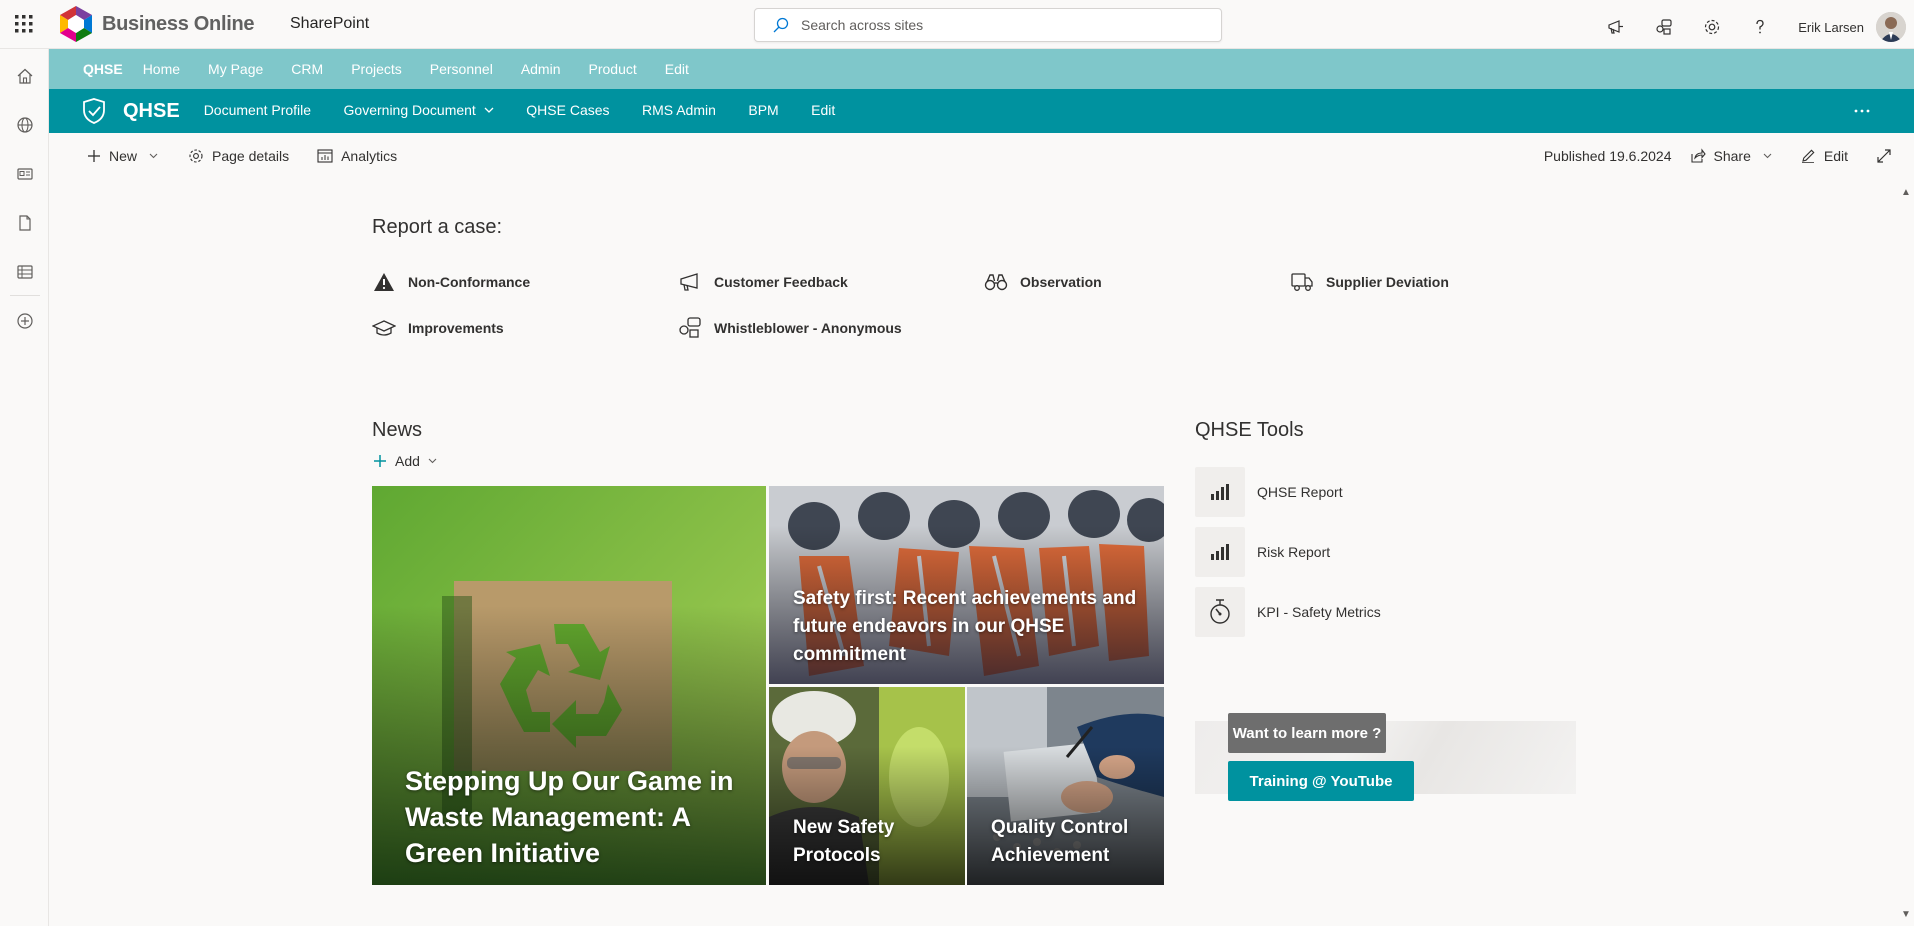 The image size is (1914, 926). Describe the element at coordinates (25, 76) in the screenshot. I see `home-icon` at that location.